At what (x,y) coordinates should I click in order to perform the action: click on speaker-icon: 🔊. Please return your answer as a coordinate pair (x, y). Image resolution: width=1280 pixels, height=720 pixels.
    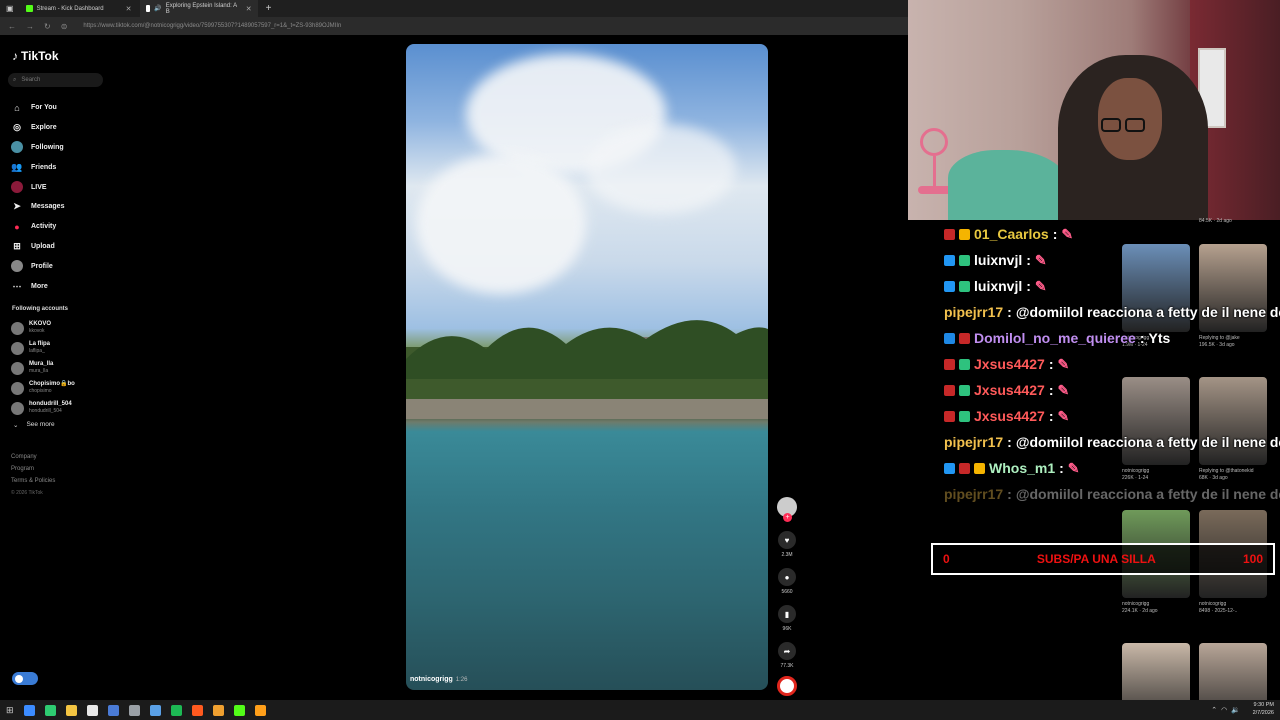
    Looking at the image, I should click on (157, 8).